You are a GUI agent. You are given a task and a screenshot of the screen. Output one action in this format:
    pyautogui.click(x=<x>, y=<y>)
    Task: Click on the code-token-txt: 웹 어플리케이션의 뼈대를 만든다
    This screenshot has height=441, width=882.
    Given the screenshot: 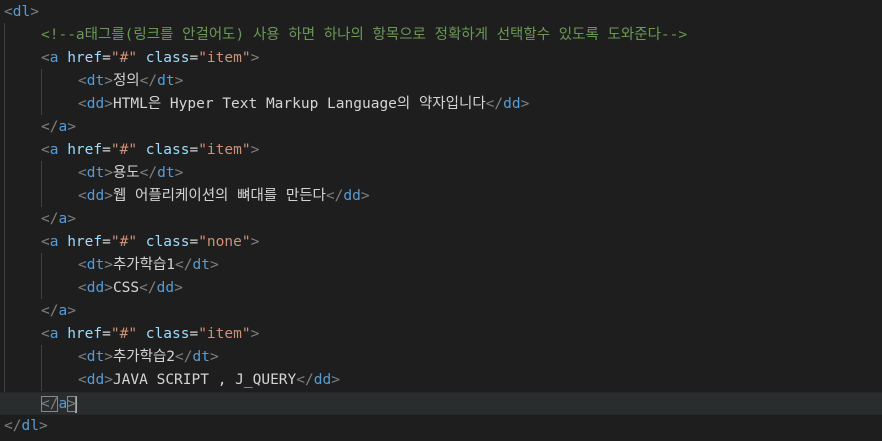 What is the action you would take?
    pyautogui.click(x=219, y=196)
    